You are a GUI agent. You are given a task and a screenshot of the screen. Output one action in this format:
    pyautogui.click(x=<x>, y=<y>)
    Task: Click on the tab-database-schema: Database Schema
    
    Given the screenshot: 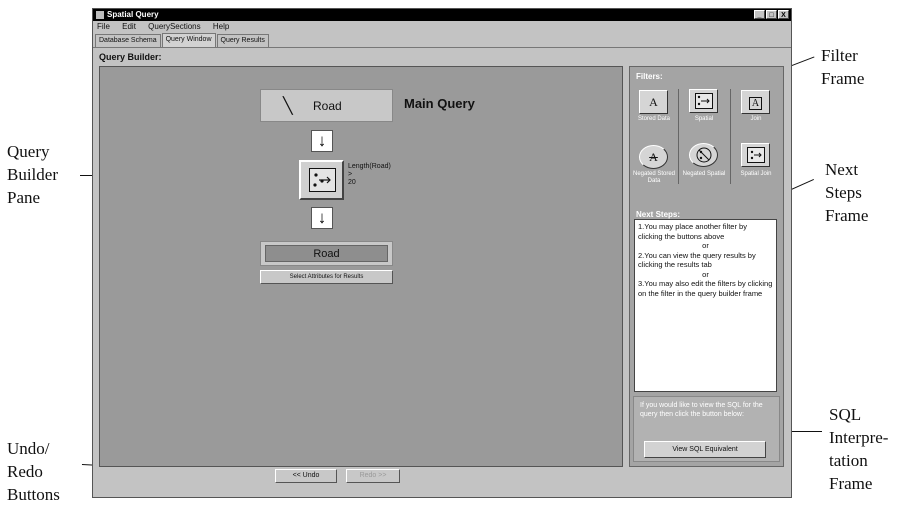 What is the action you would take?
    pyautogui.click(x=128, y=40)
    